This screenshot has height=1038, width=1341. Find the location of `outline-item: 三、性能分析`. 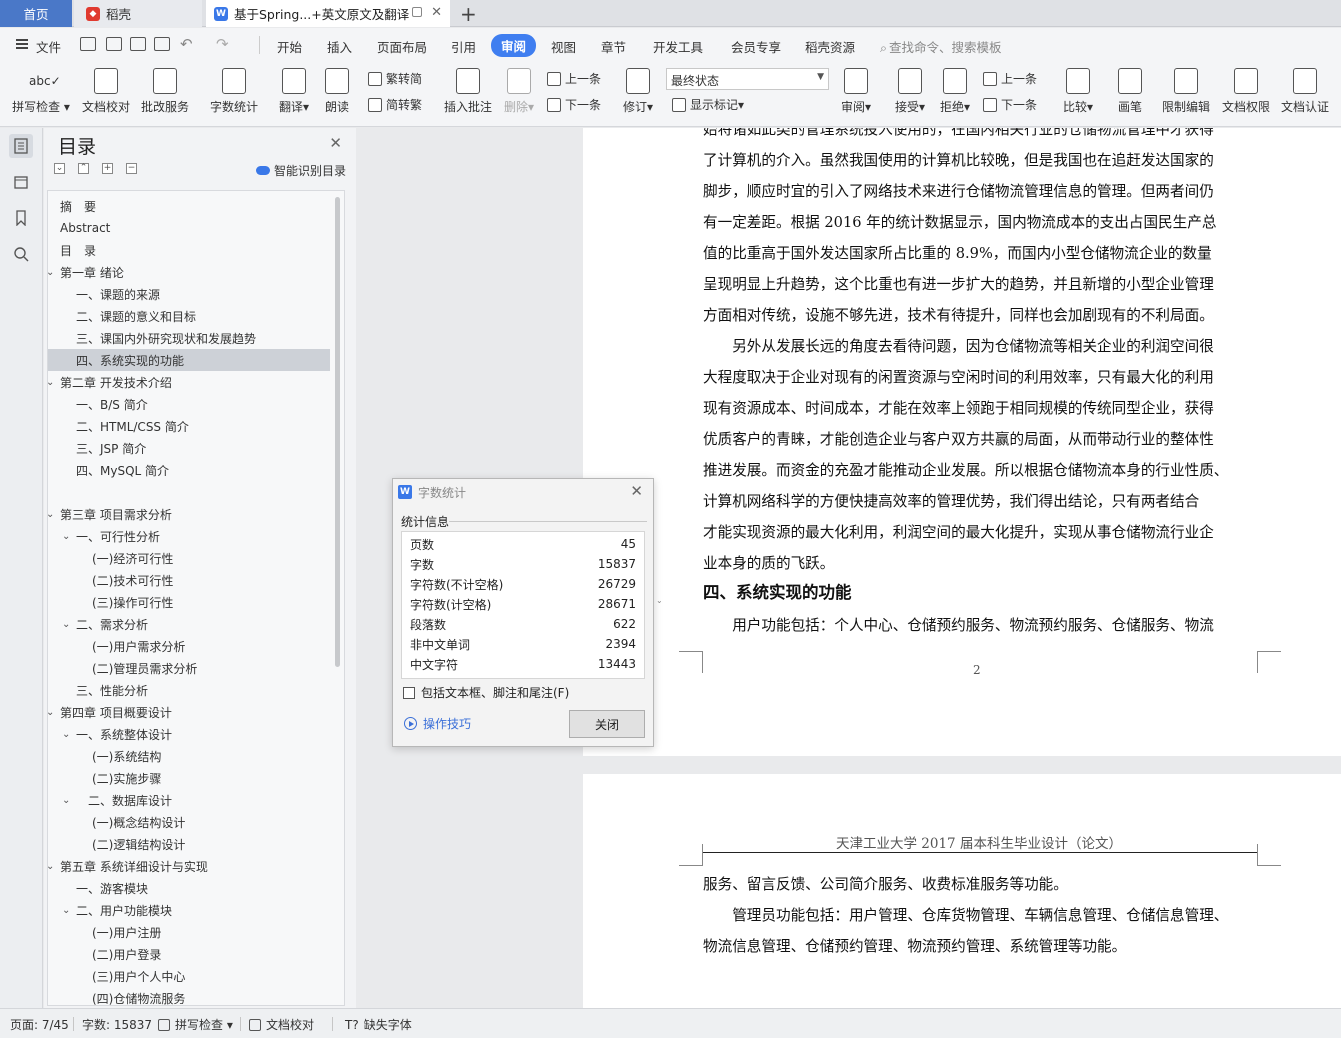

outline-item: 三、性能分析 is located at coordinates (189, 690).